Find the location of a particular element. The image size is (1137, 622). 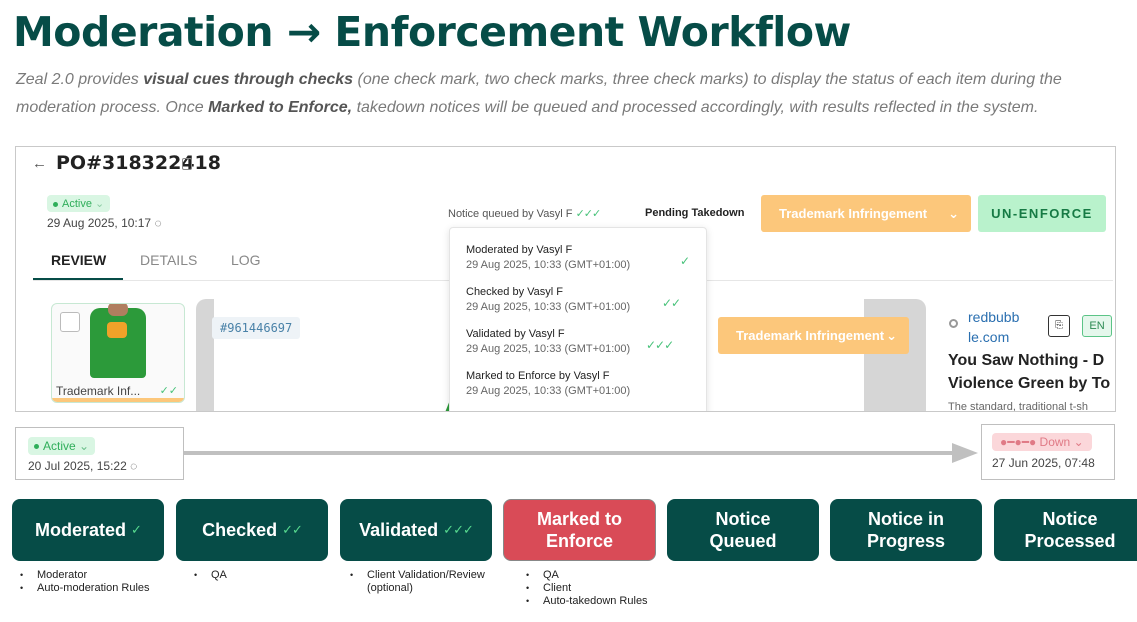

bullet-item: Client Validation/Review (optional) is located at coordinates (426, 582).